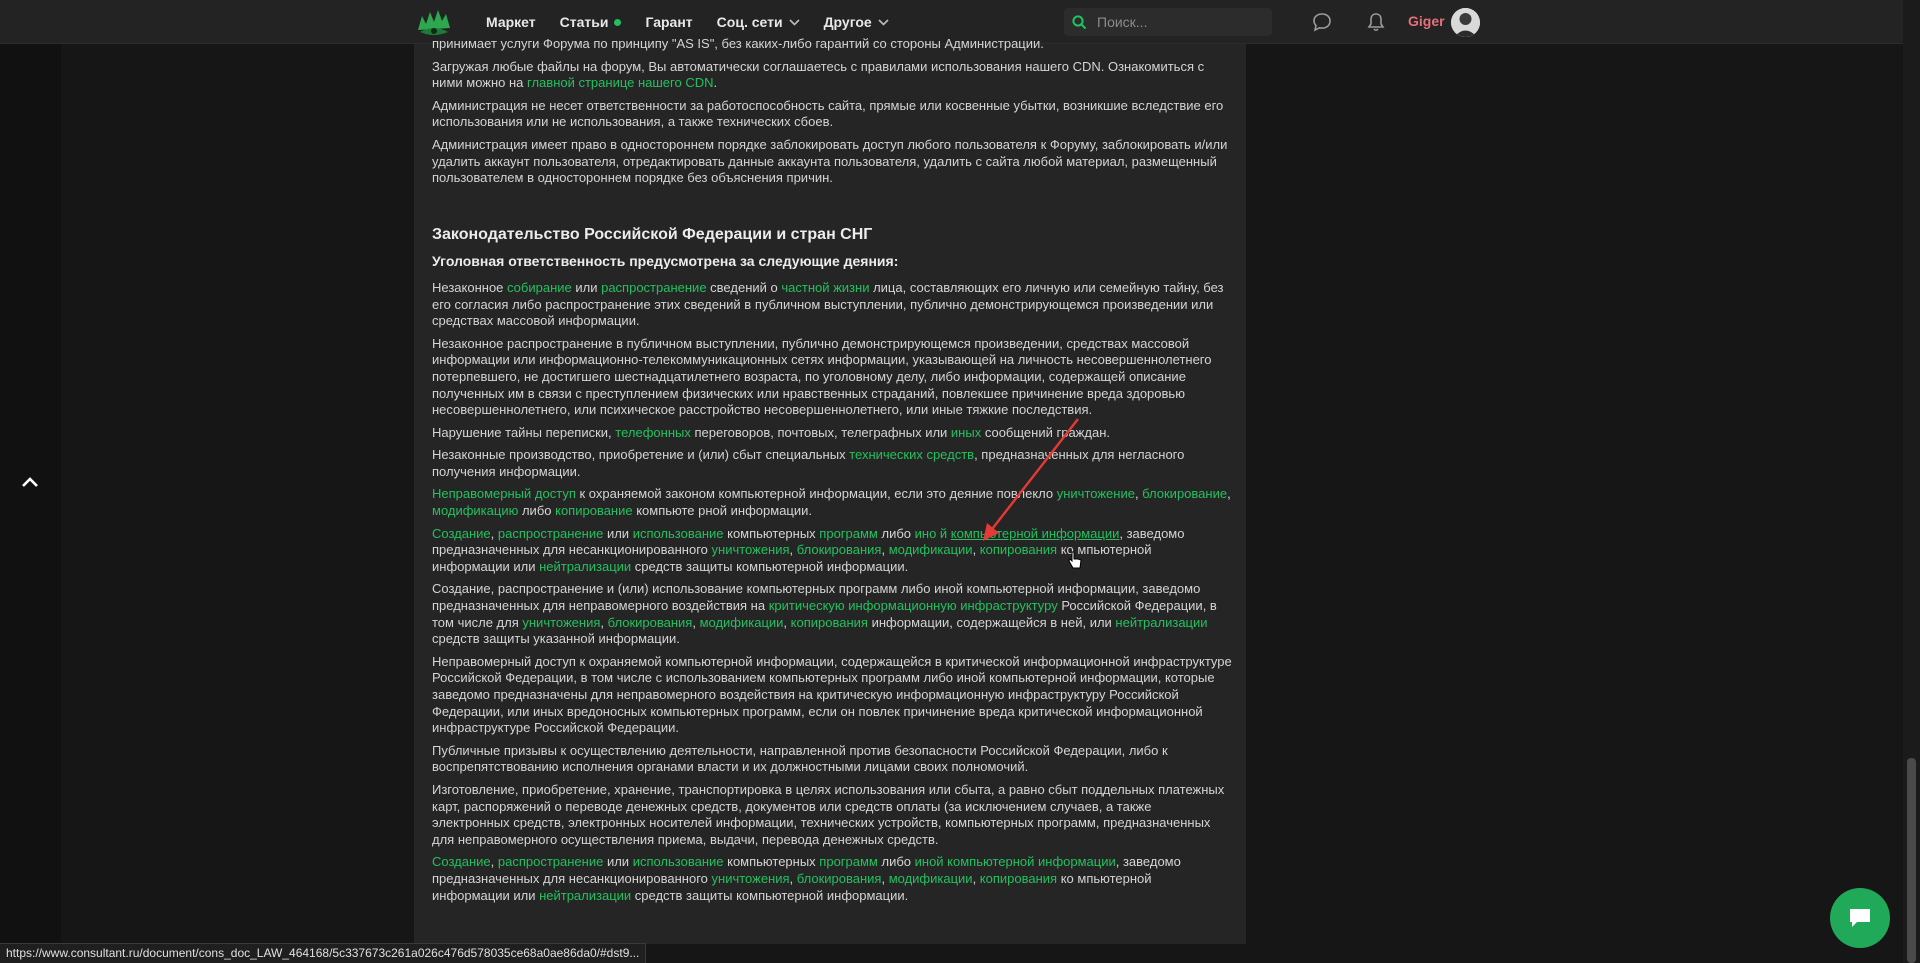 Image resolution: width=1920 pixels, height=963 pixels. I want to click on link: технических средств, so click(911, 454).